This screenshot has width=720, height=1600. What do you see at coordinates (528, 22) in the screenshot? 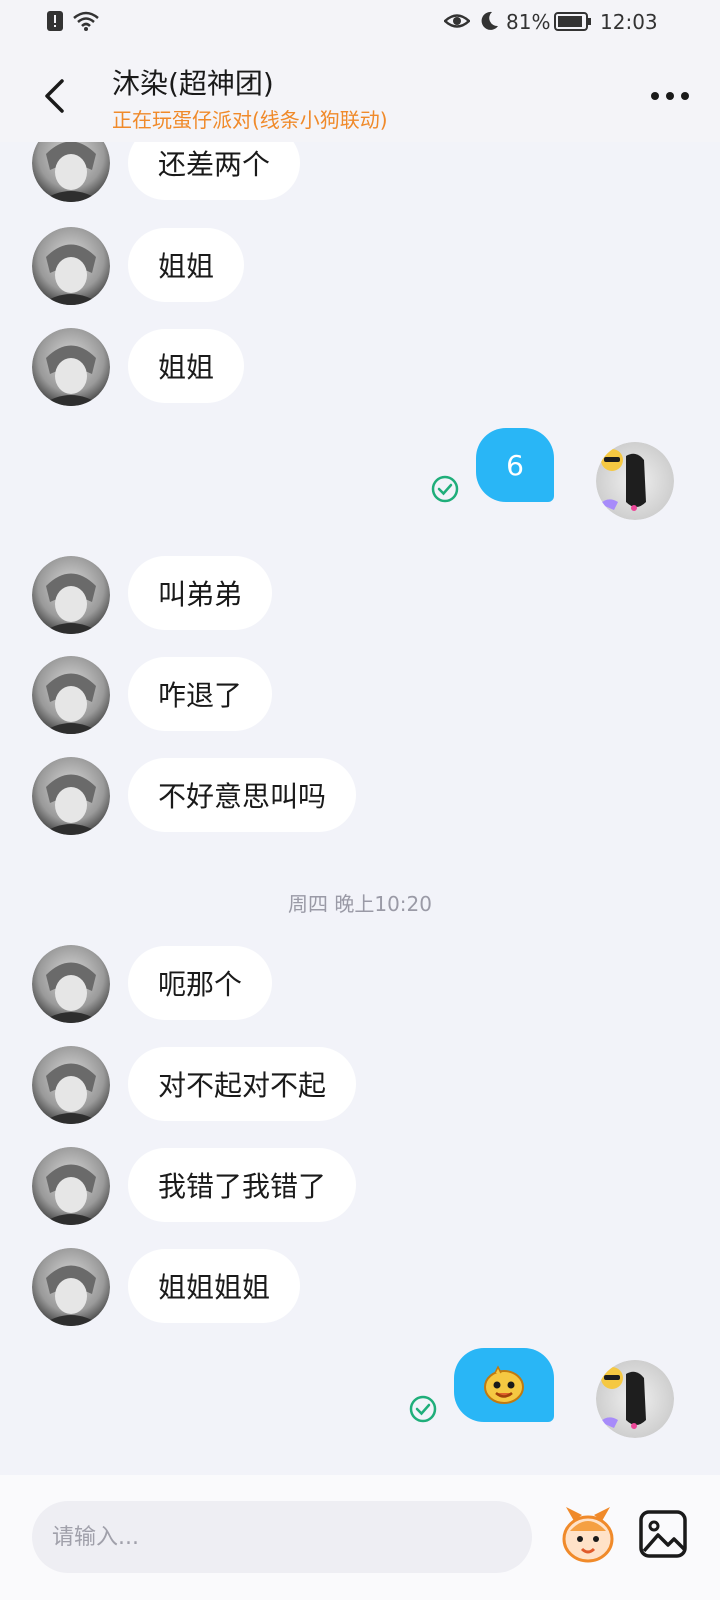
I see `battery-percent: 81%` at bounding box center [528, 22].